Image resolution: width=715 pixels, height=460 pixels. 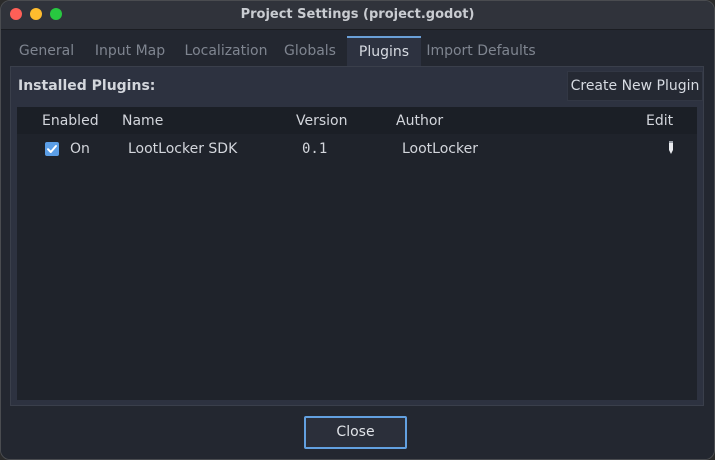 I want to click on tab-import-defaults: Import Defaults, so click(x=481, y=51).